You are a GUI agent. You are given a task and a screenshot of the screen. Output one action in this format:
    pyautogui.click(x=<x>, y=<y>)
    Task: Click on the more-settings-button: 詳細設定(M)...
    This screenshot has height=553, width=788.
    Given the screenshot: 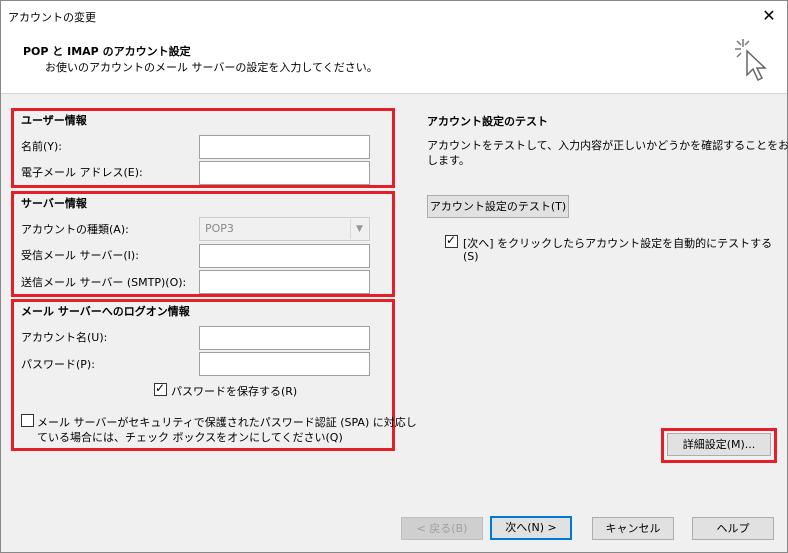 What is the action you would take?
    pyautogui.click(x=719, y=444)
    